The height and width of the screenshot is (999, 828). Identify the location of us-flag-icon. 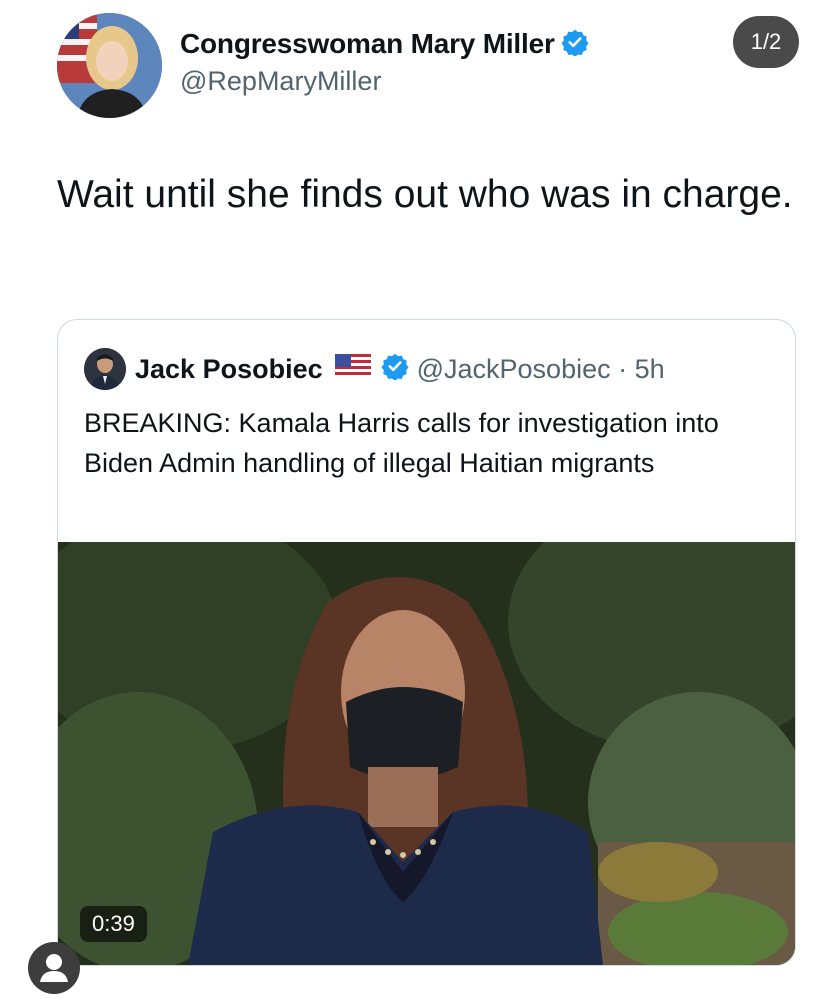
(352, 369).